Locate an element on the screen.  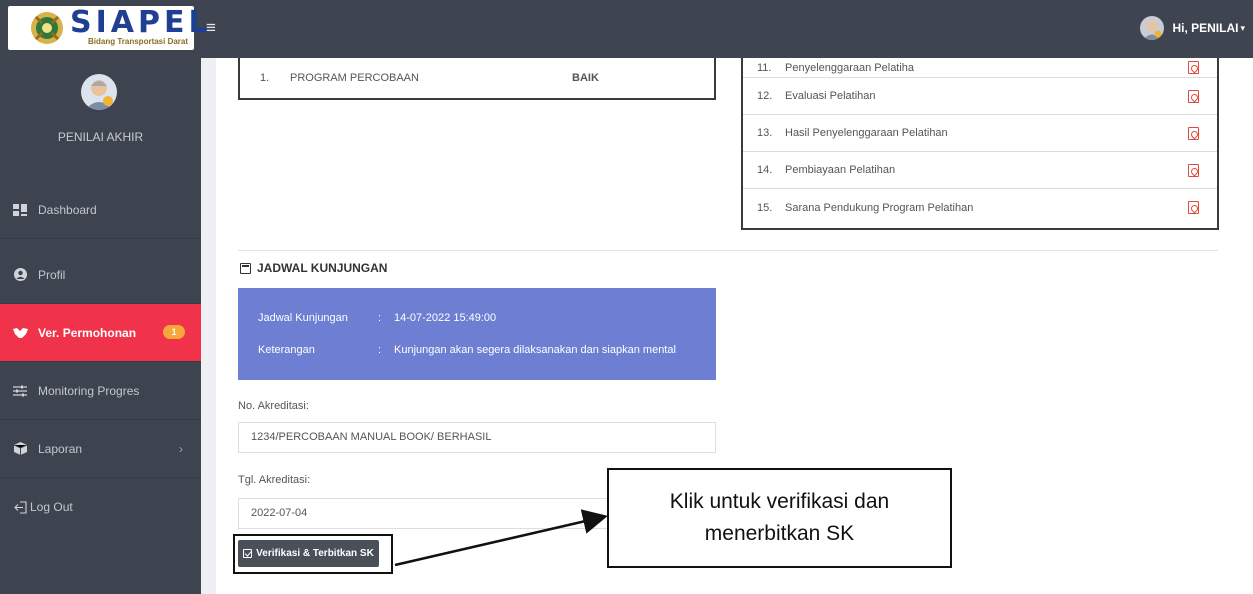
sidebar-item-label: Profil is located at coordinates (52, 274).